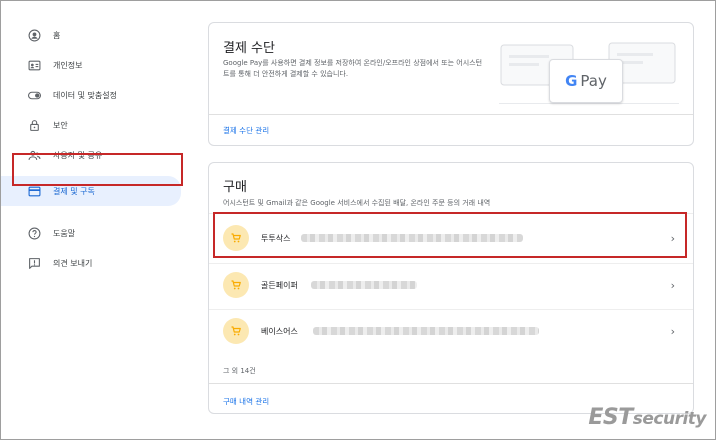 The image size is (716, 440). I want to click on google-g-icon: G, so click(571, 81).